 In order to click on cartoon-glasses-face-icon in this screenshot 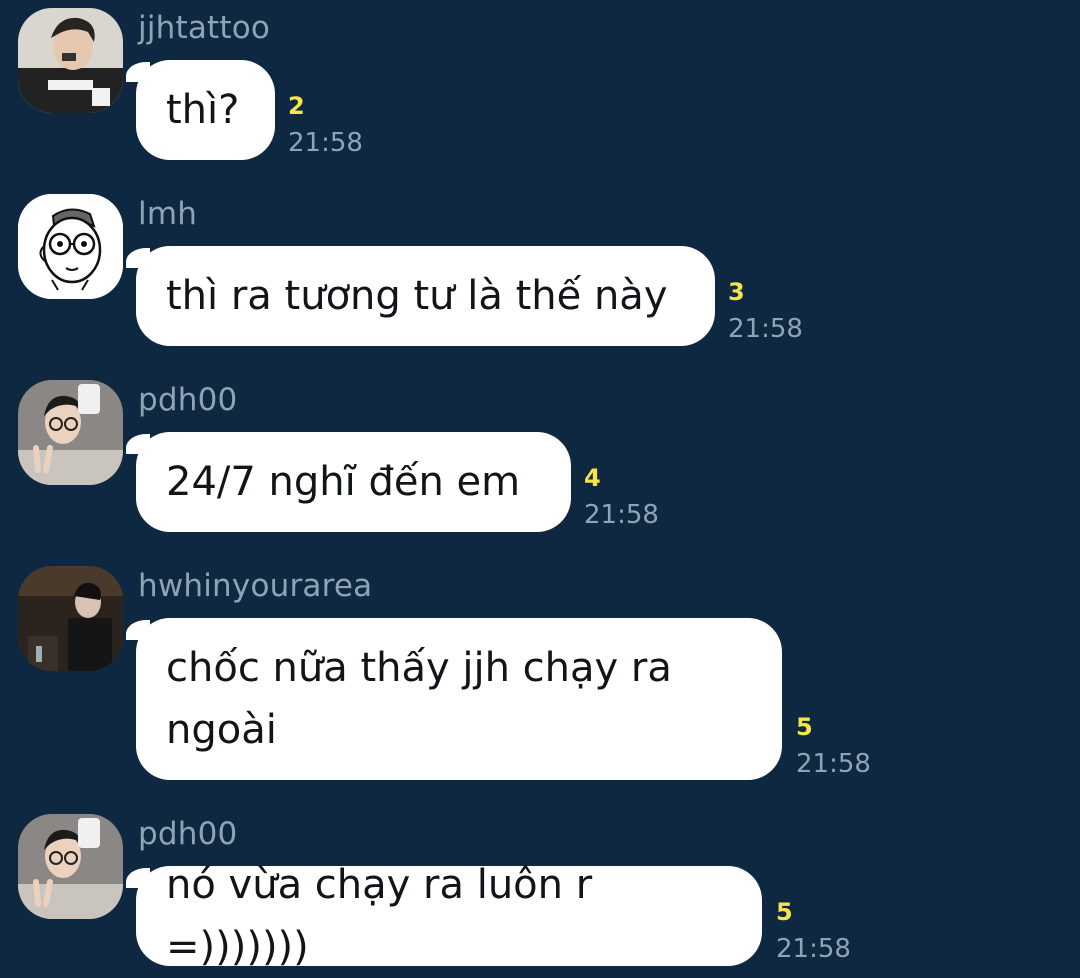, I will do `click(70, 246)`.